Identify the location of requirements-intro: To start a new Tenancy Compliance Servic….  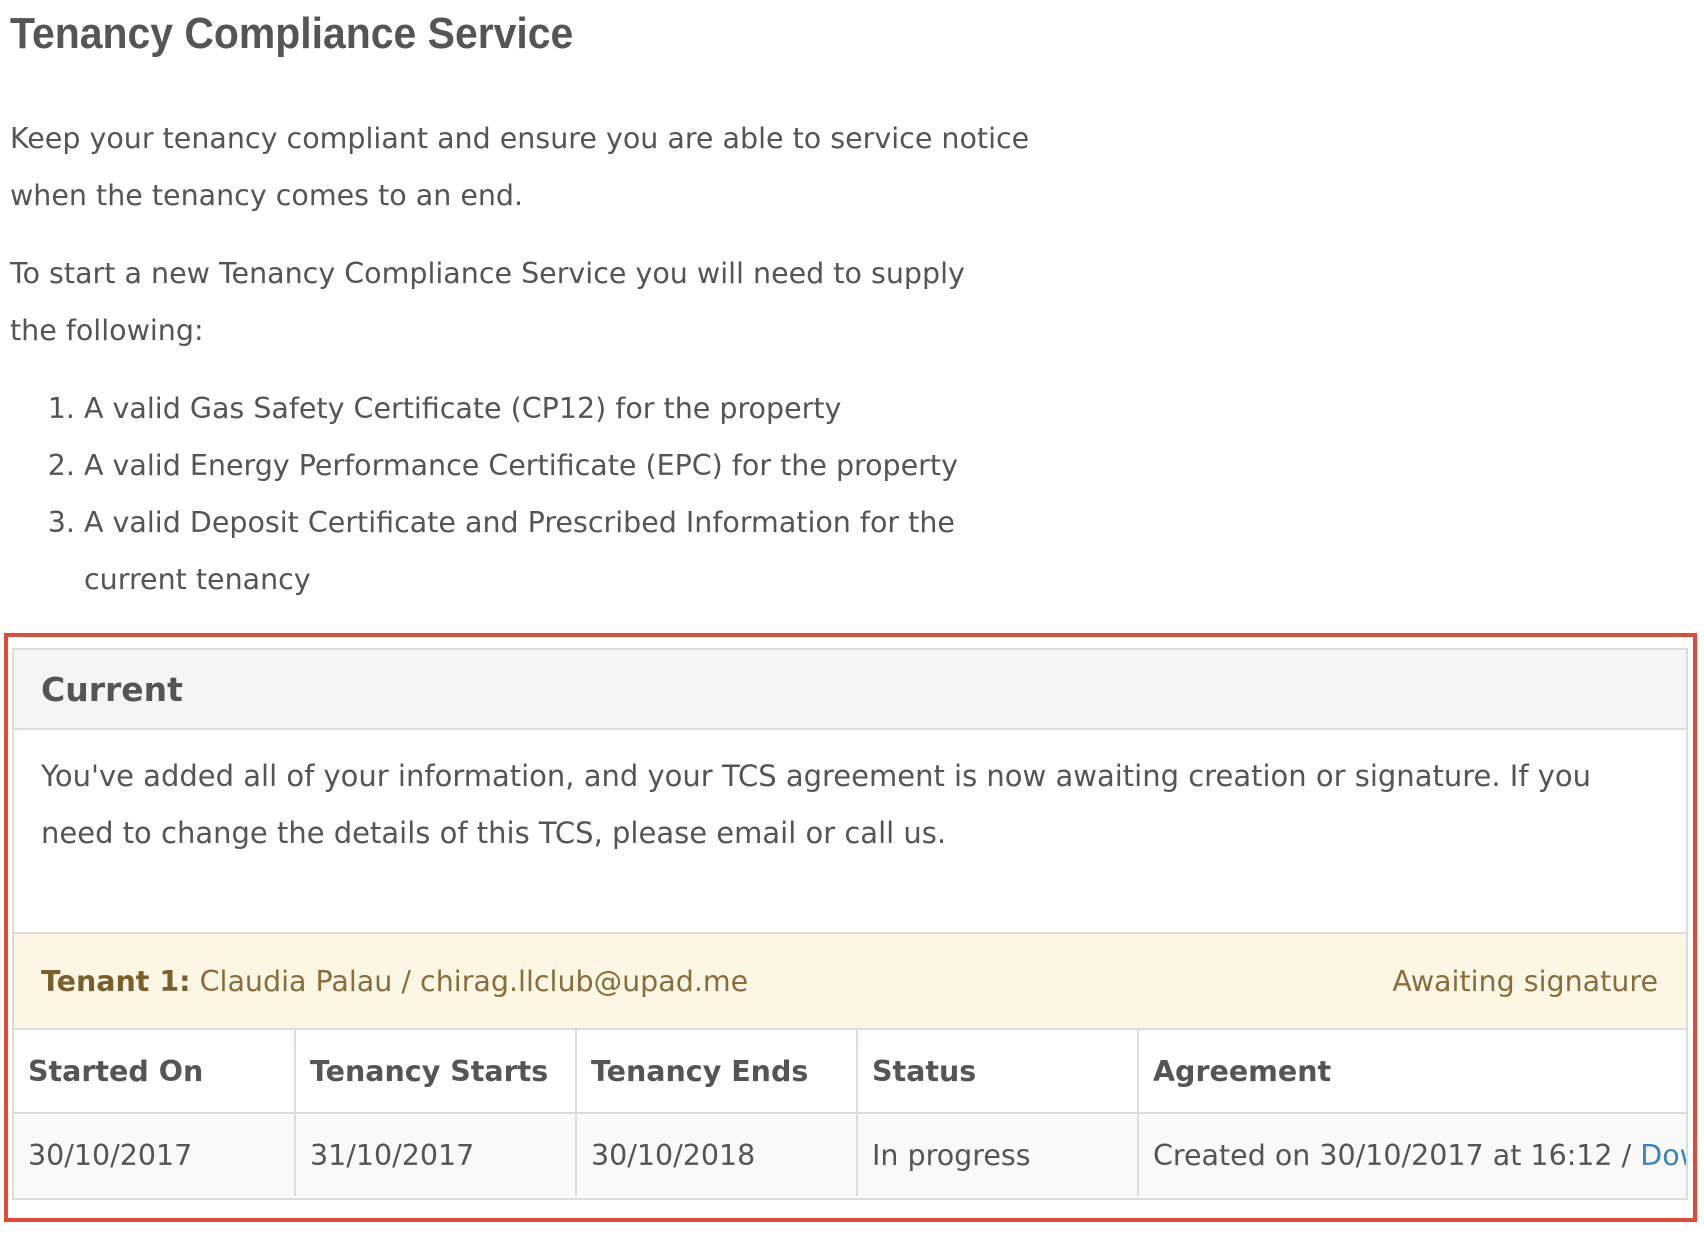
(487, 302).